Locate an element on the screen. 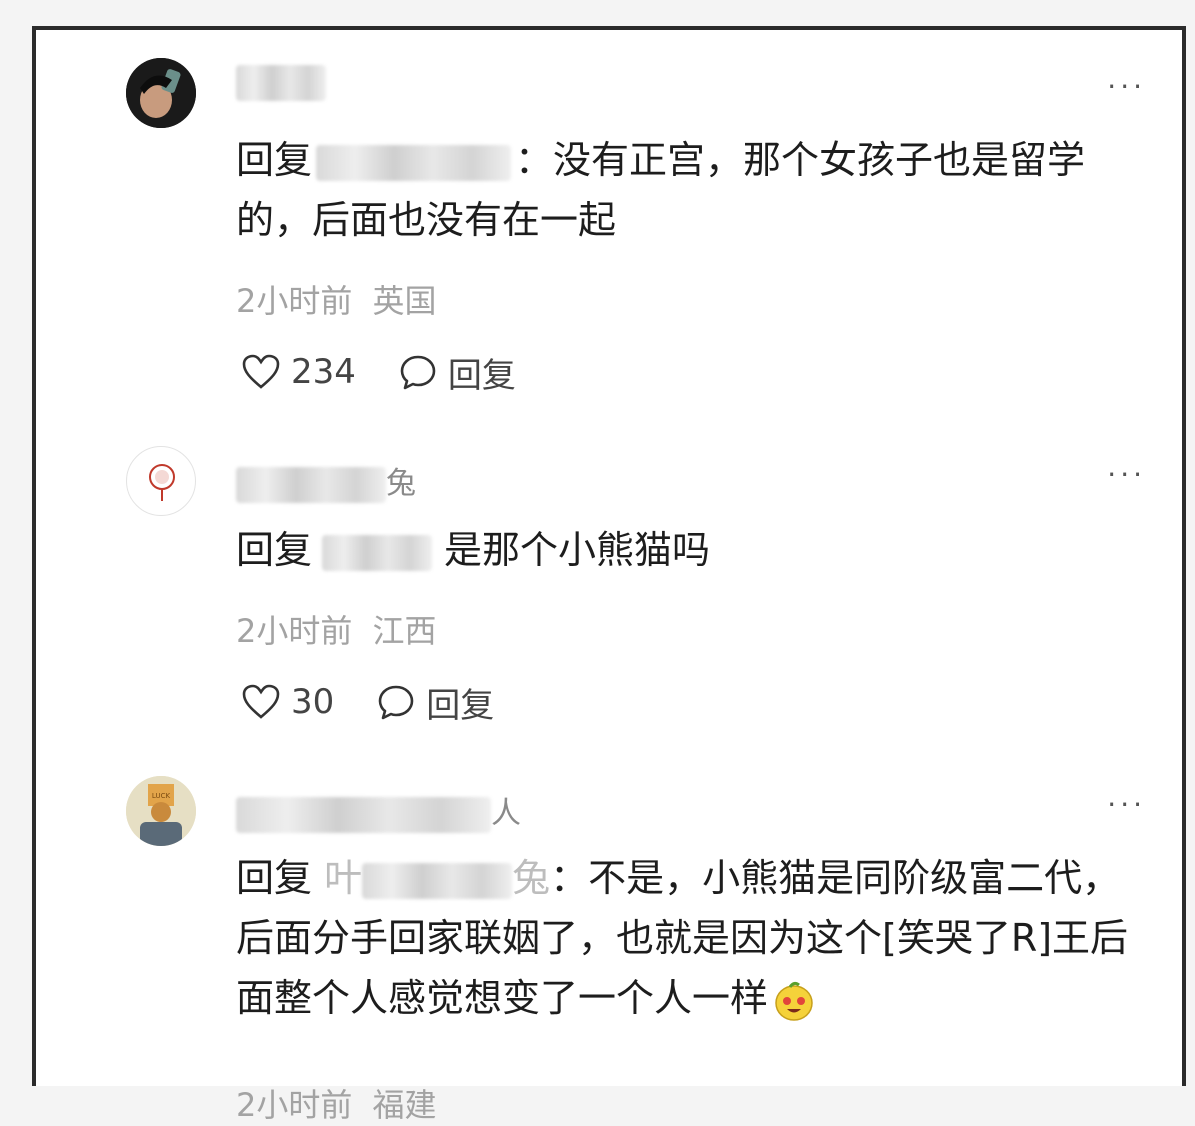 The image size is (1195, 1126). comment-actions: 30 回复 is located at coordinates (367, 702).